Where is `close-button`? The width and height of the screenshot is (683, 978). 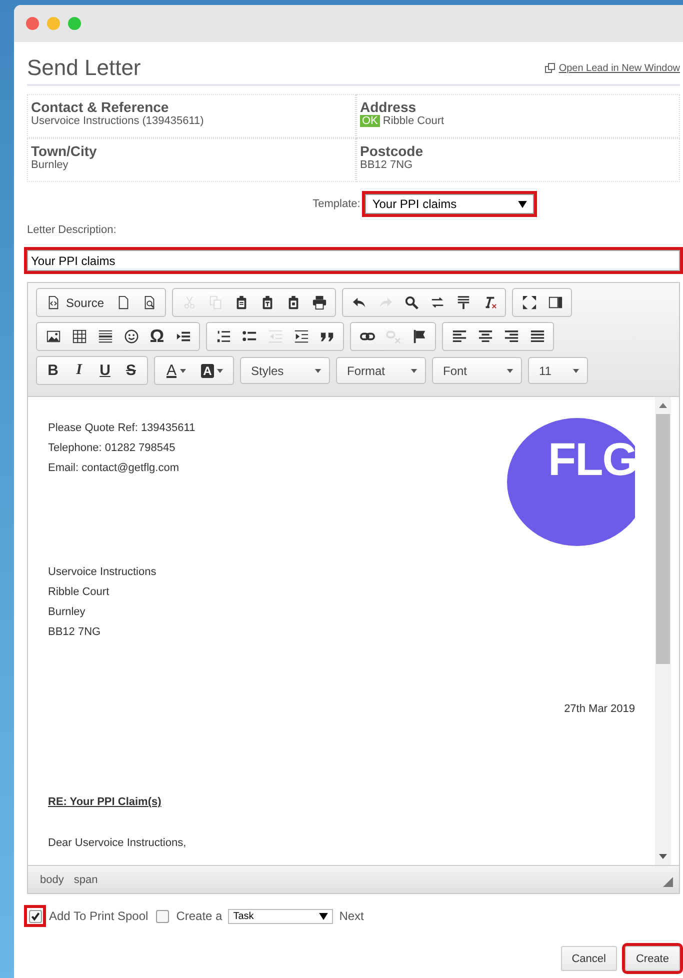 close-button is located at coordinates (32, 23).